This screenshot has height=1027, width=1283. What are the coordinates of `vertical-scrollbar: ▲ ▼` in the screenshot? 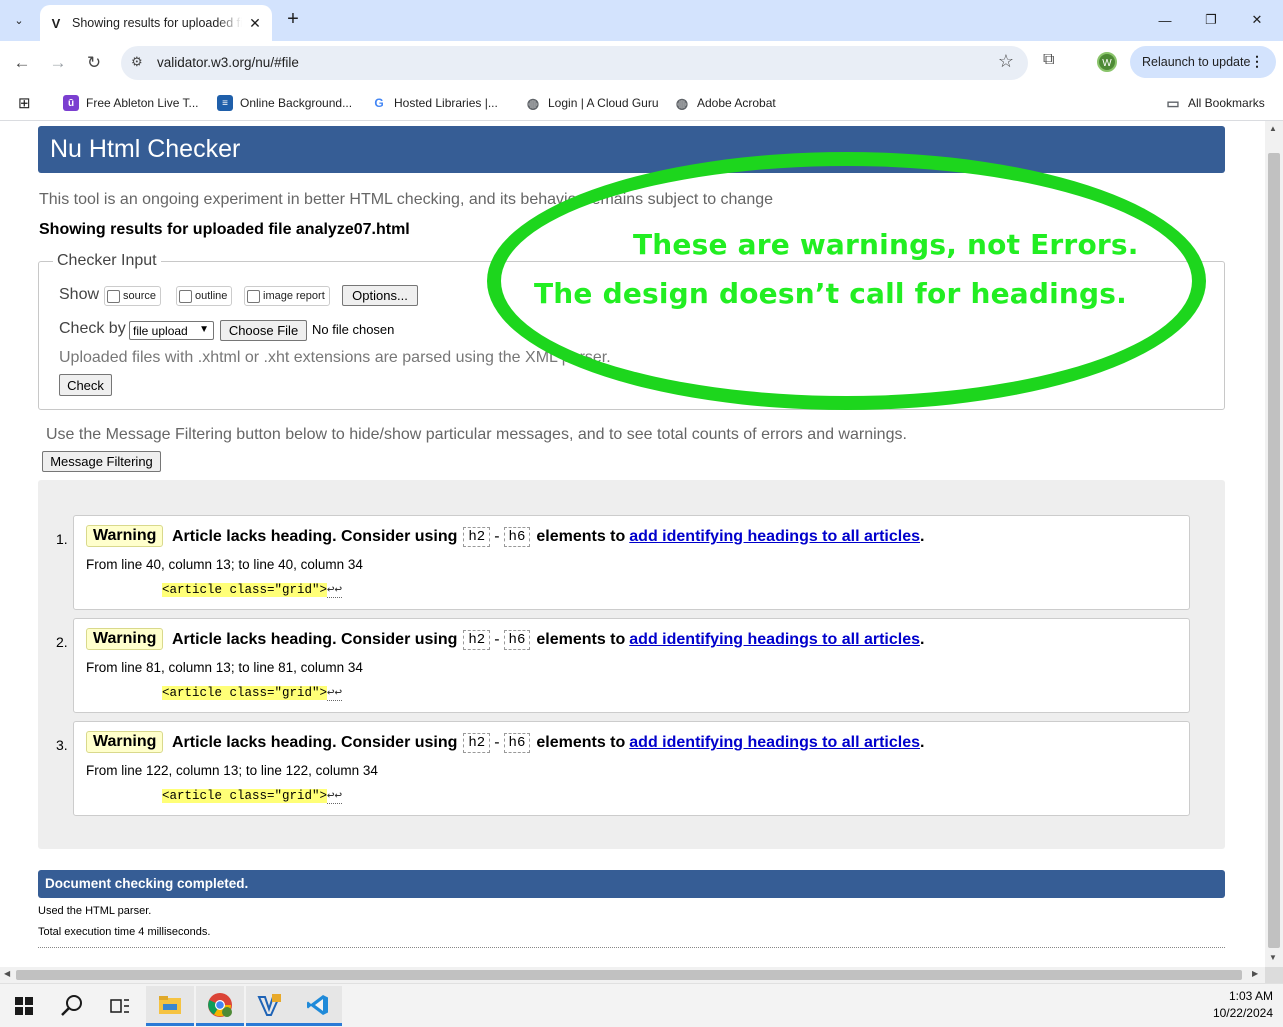 It's located at (1274, 544).